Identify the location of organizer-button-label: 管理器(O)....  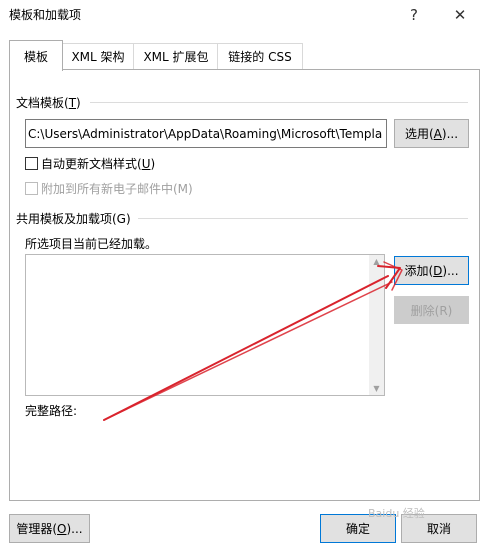
(49, 529).